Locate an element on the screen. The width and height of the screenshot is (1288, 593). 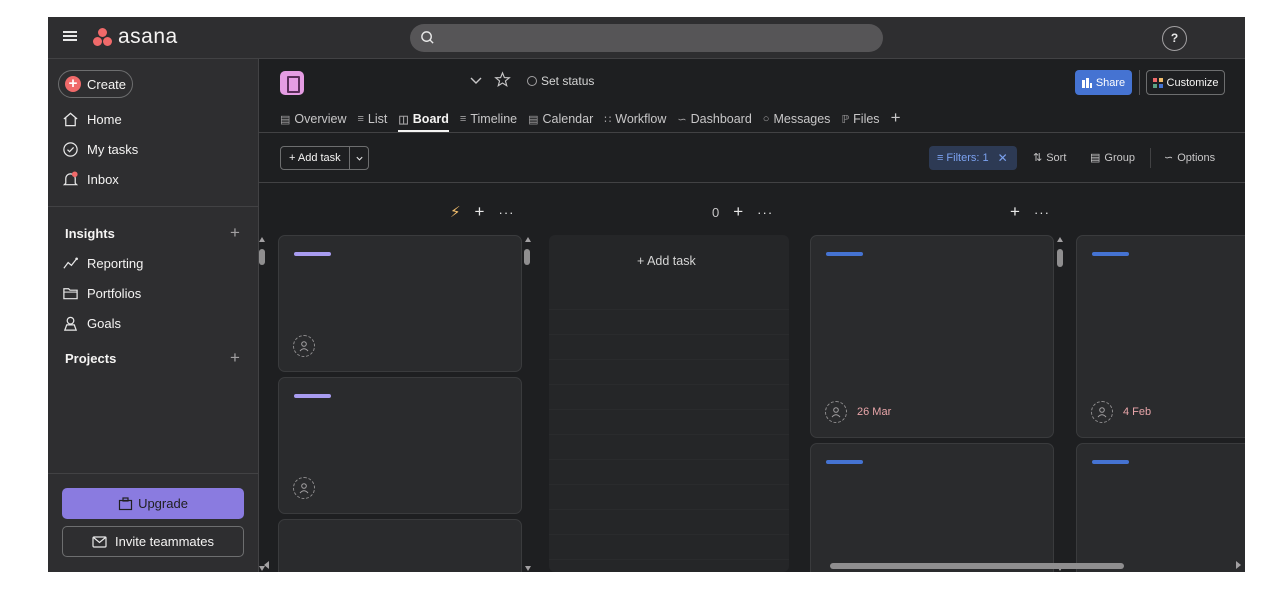
scroll-left-arrow is located at coordinates (266, 565).